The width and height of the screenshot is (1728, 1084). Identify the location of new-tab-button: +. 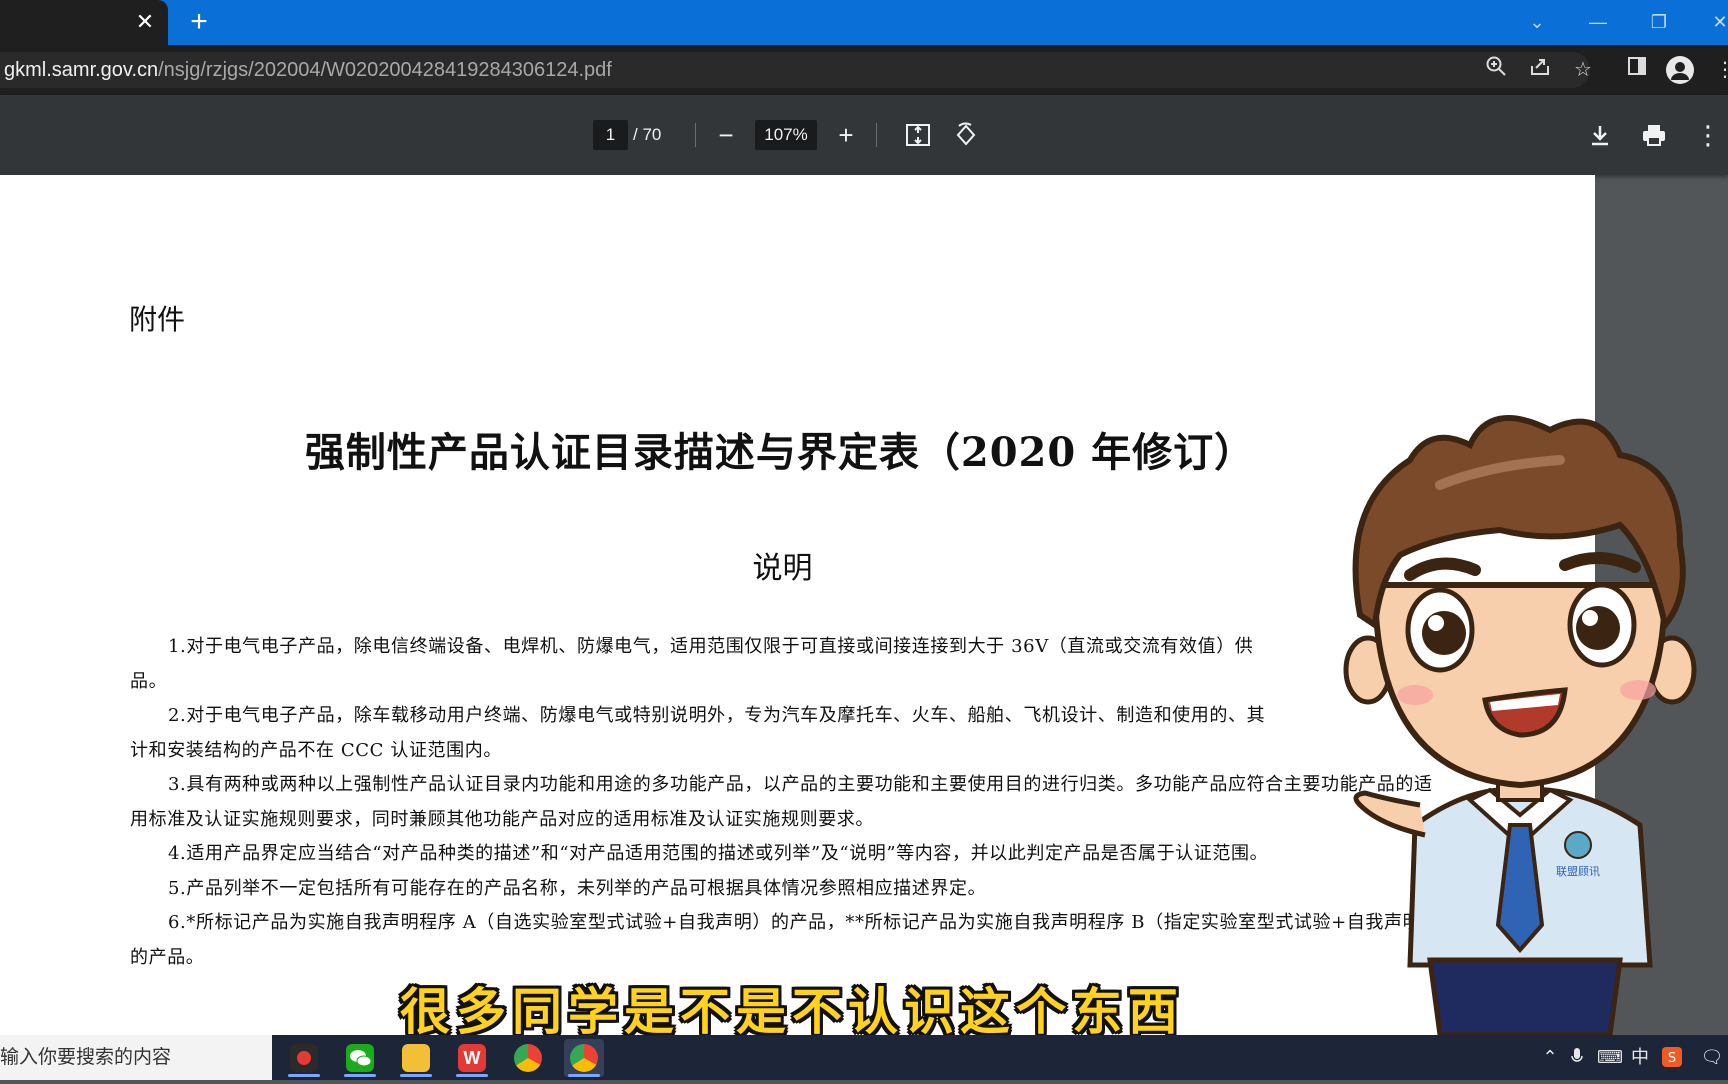
(199, 22).